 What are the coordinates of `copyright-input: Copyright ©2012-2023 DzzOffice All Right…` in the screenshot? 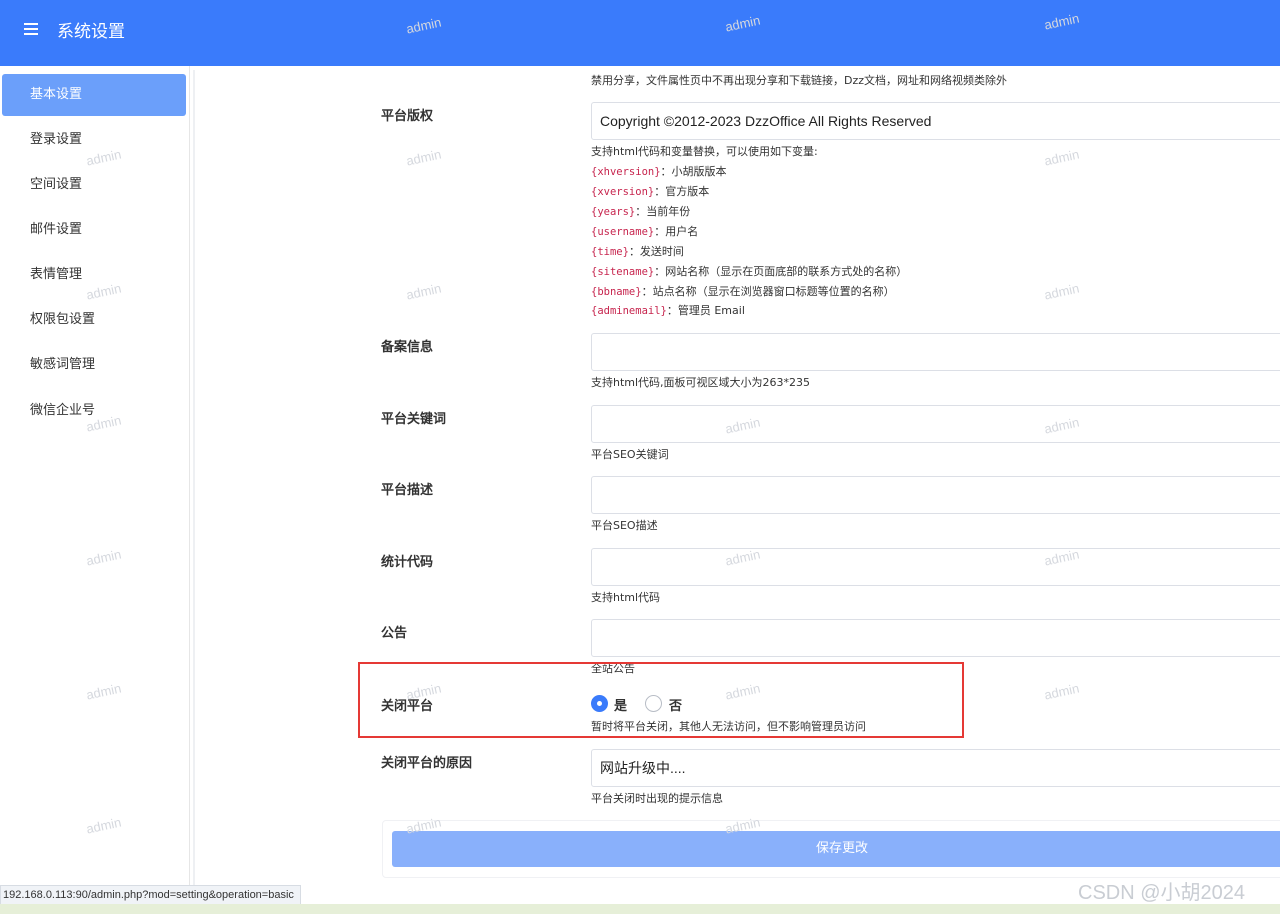 It's located at (935, 121).